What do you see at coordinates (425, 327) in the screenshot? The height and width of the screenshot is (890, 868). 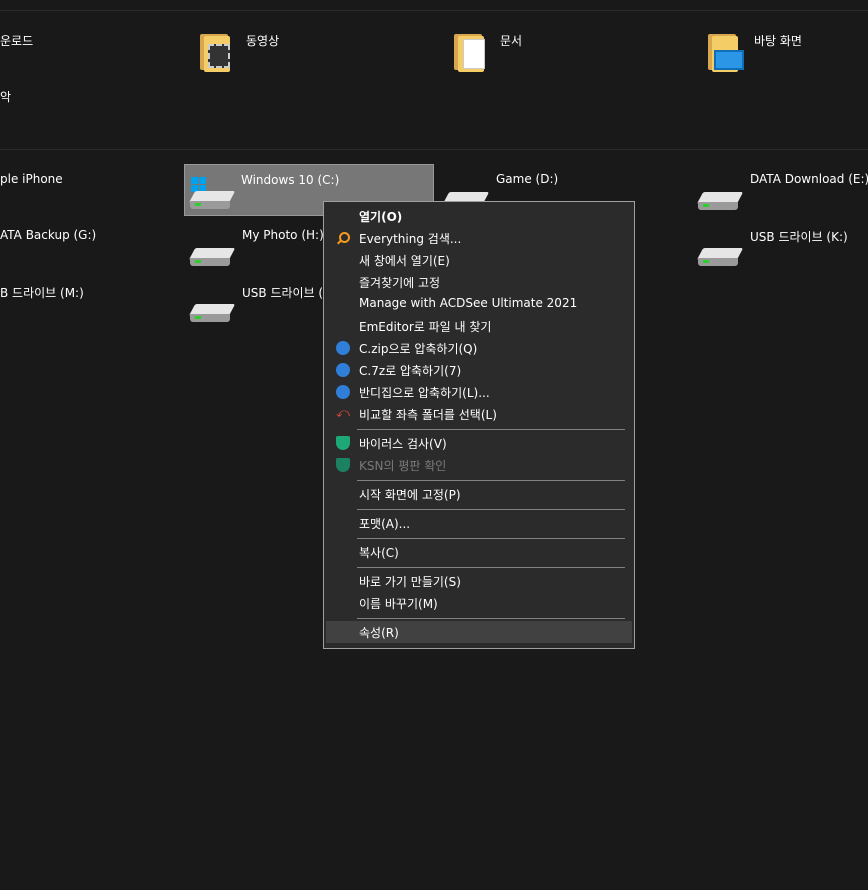 I see `menu-item-label: EmEditor로 파일 내 찾기` at bounding box center [425, 327].